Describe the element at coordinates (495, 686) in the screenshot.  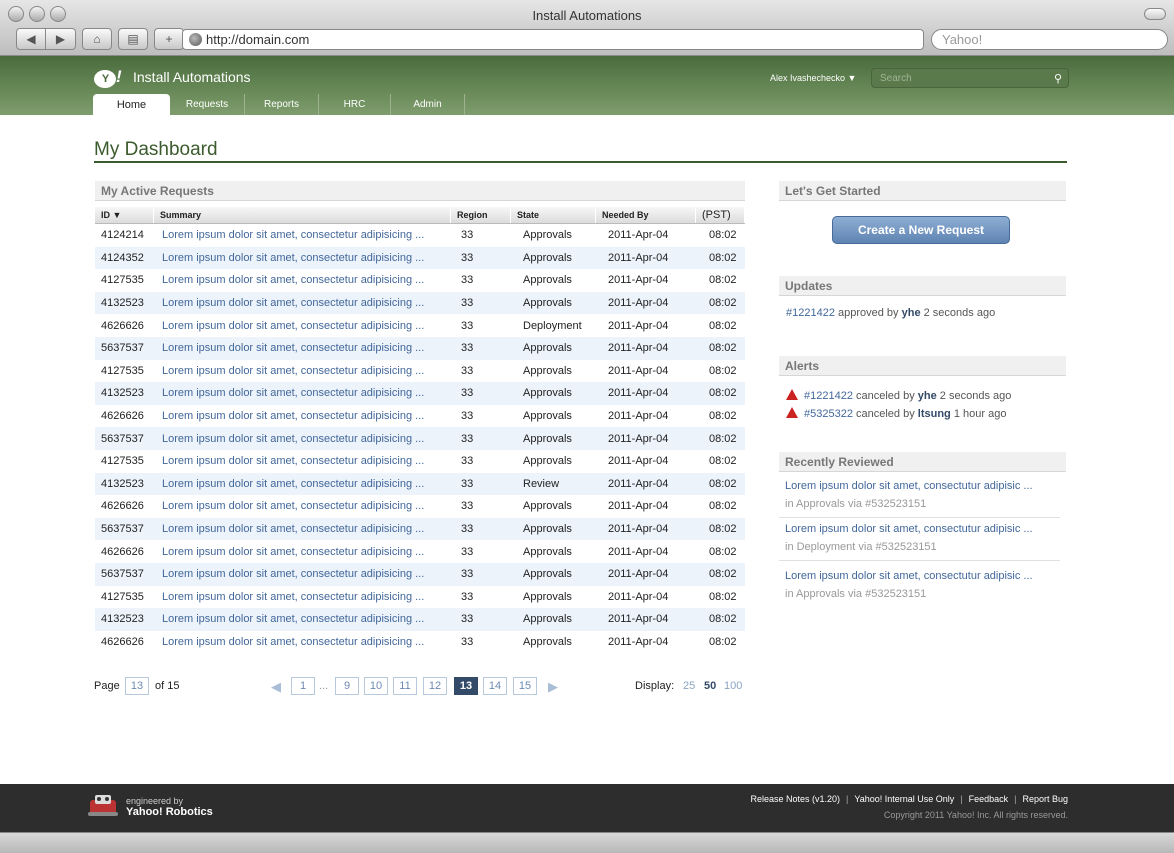
I see `page-link-14: 14` at that location.